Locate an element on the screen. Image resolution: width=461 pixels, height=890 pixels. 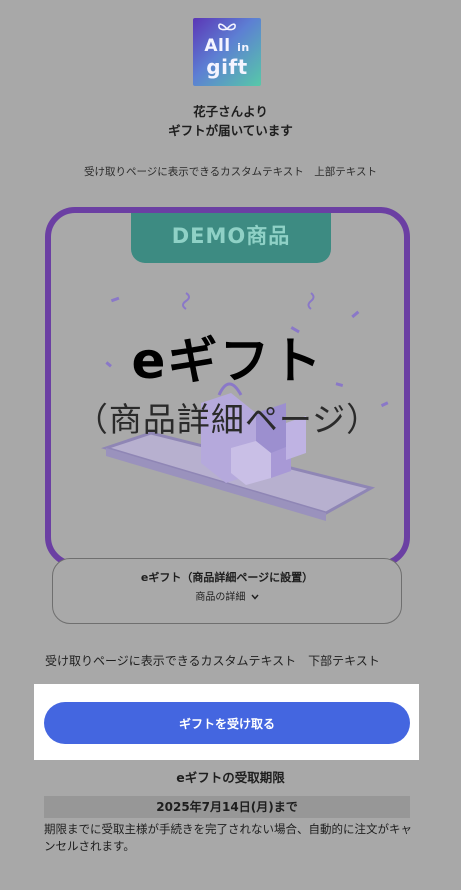
cta-highlight: ギフトを受け取る is located at coordinates (226, 722).